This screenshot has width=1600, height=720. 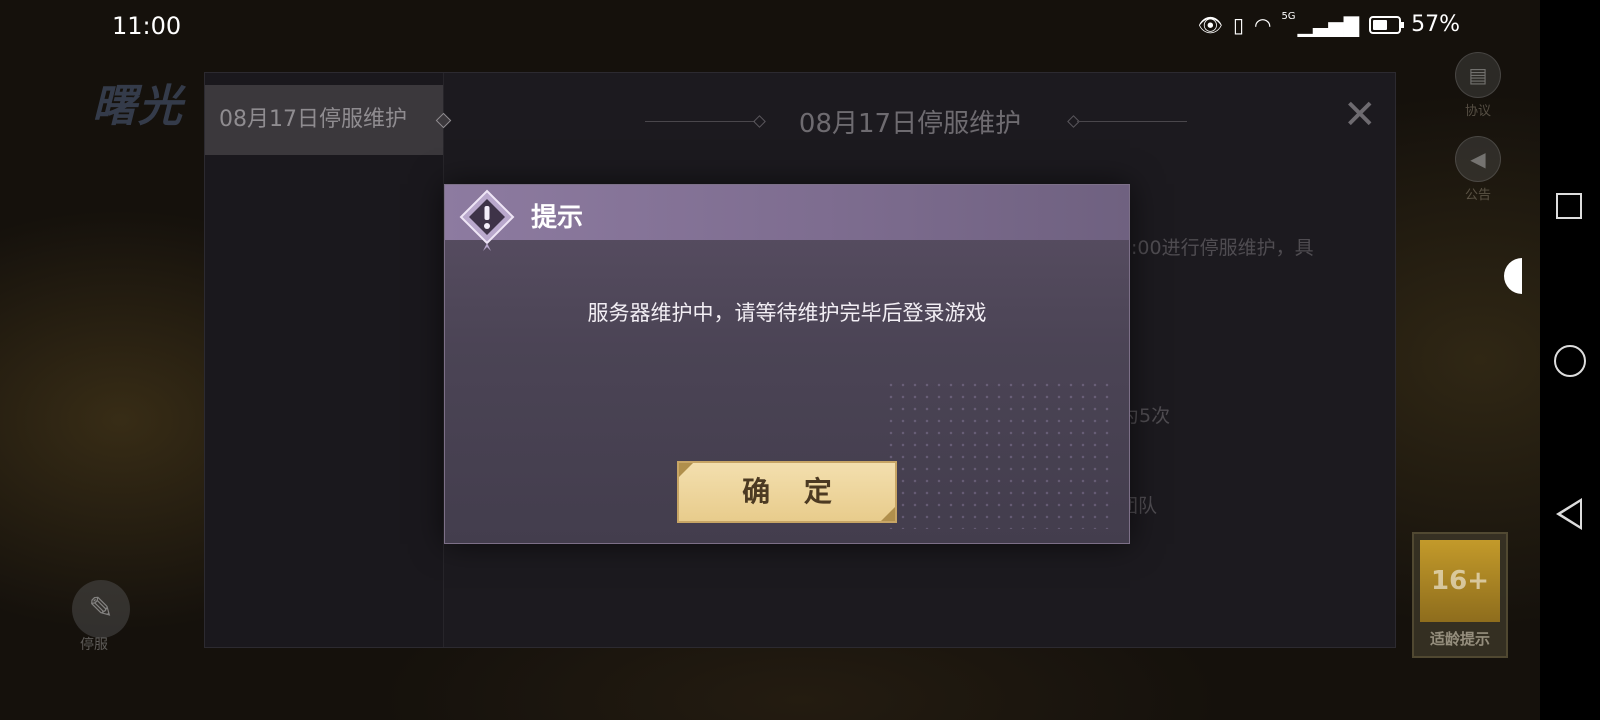 What do you see at coordinates (313, 119) in the screenshot?
I see `notice-tab-label: 08月17日停服维护` at bounding box center [313, 119].